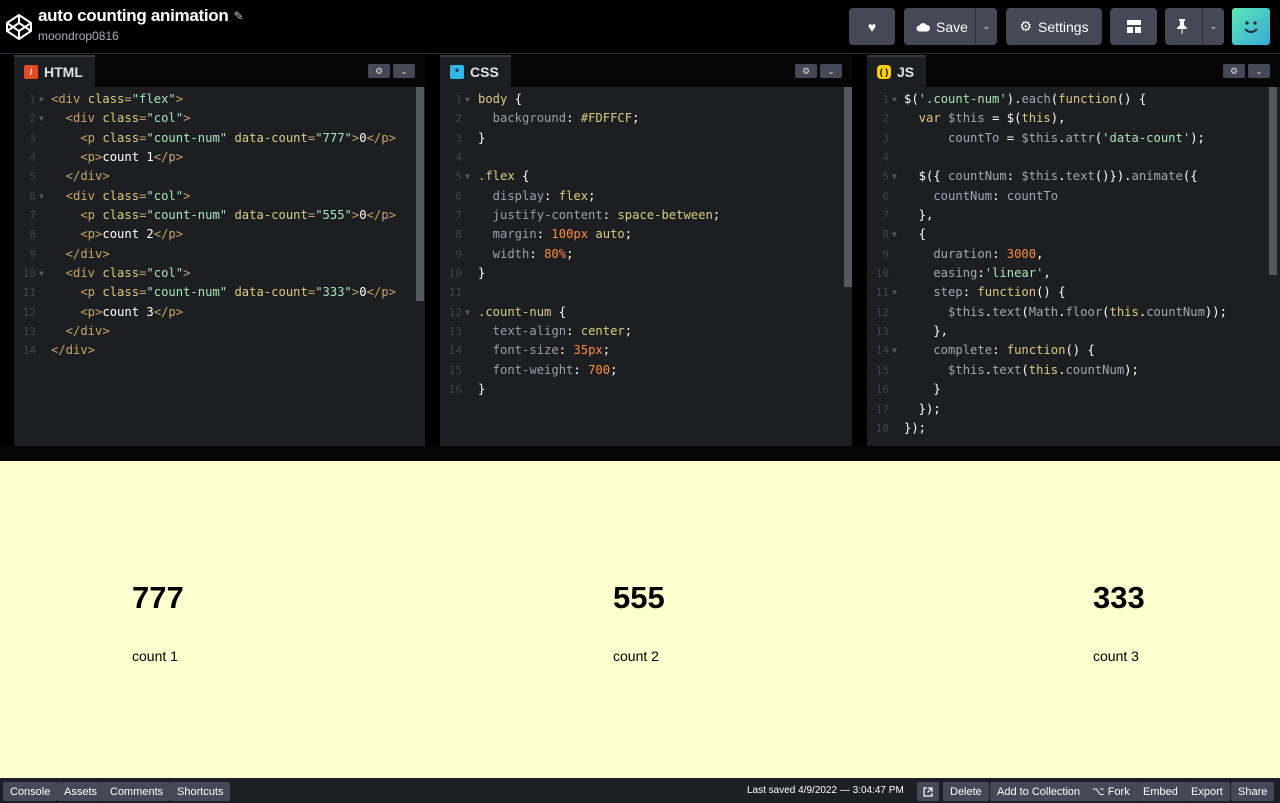 The width and height of the screenshot is (1280, 803). What do you see at coordinates (897, 71) in the screenshot?
I see `js-editor-tab: ( ) JS` at bounding box center [897, 71].